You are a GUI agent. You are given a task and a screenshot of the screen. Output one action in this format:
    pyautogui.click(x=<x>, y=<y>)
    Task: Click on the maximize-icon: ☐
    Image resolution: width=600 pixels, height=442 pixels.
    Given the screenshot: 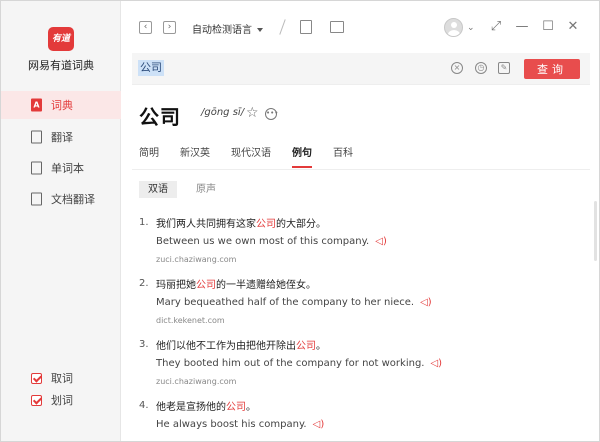 What is the action you would take?
    pyautogui.click(x=548, y=26)
    